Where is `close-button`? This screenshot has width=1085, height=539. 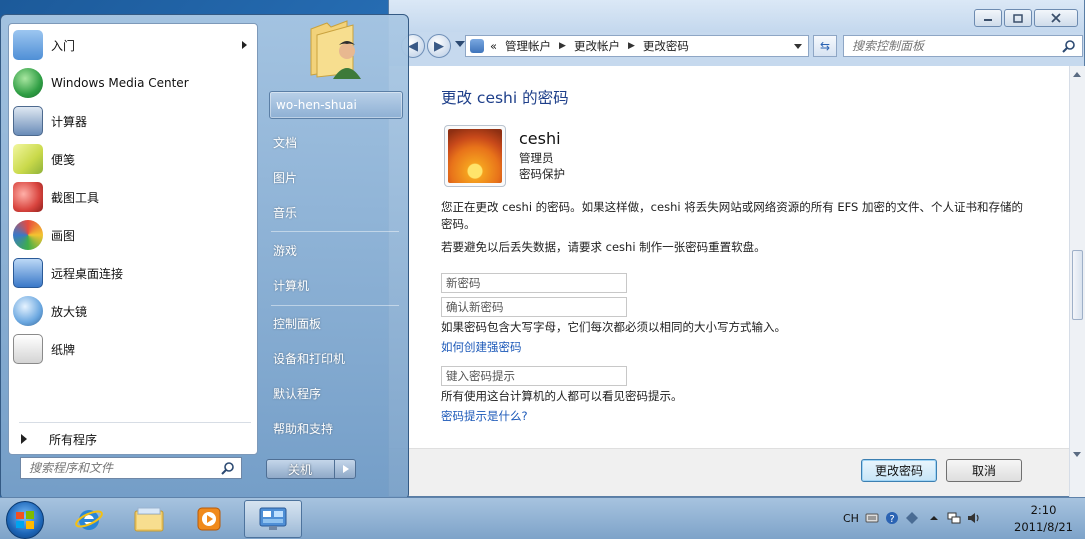 close-button is located at coordinates (1056, 18).